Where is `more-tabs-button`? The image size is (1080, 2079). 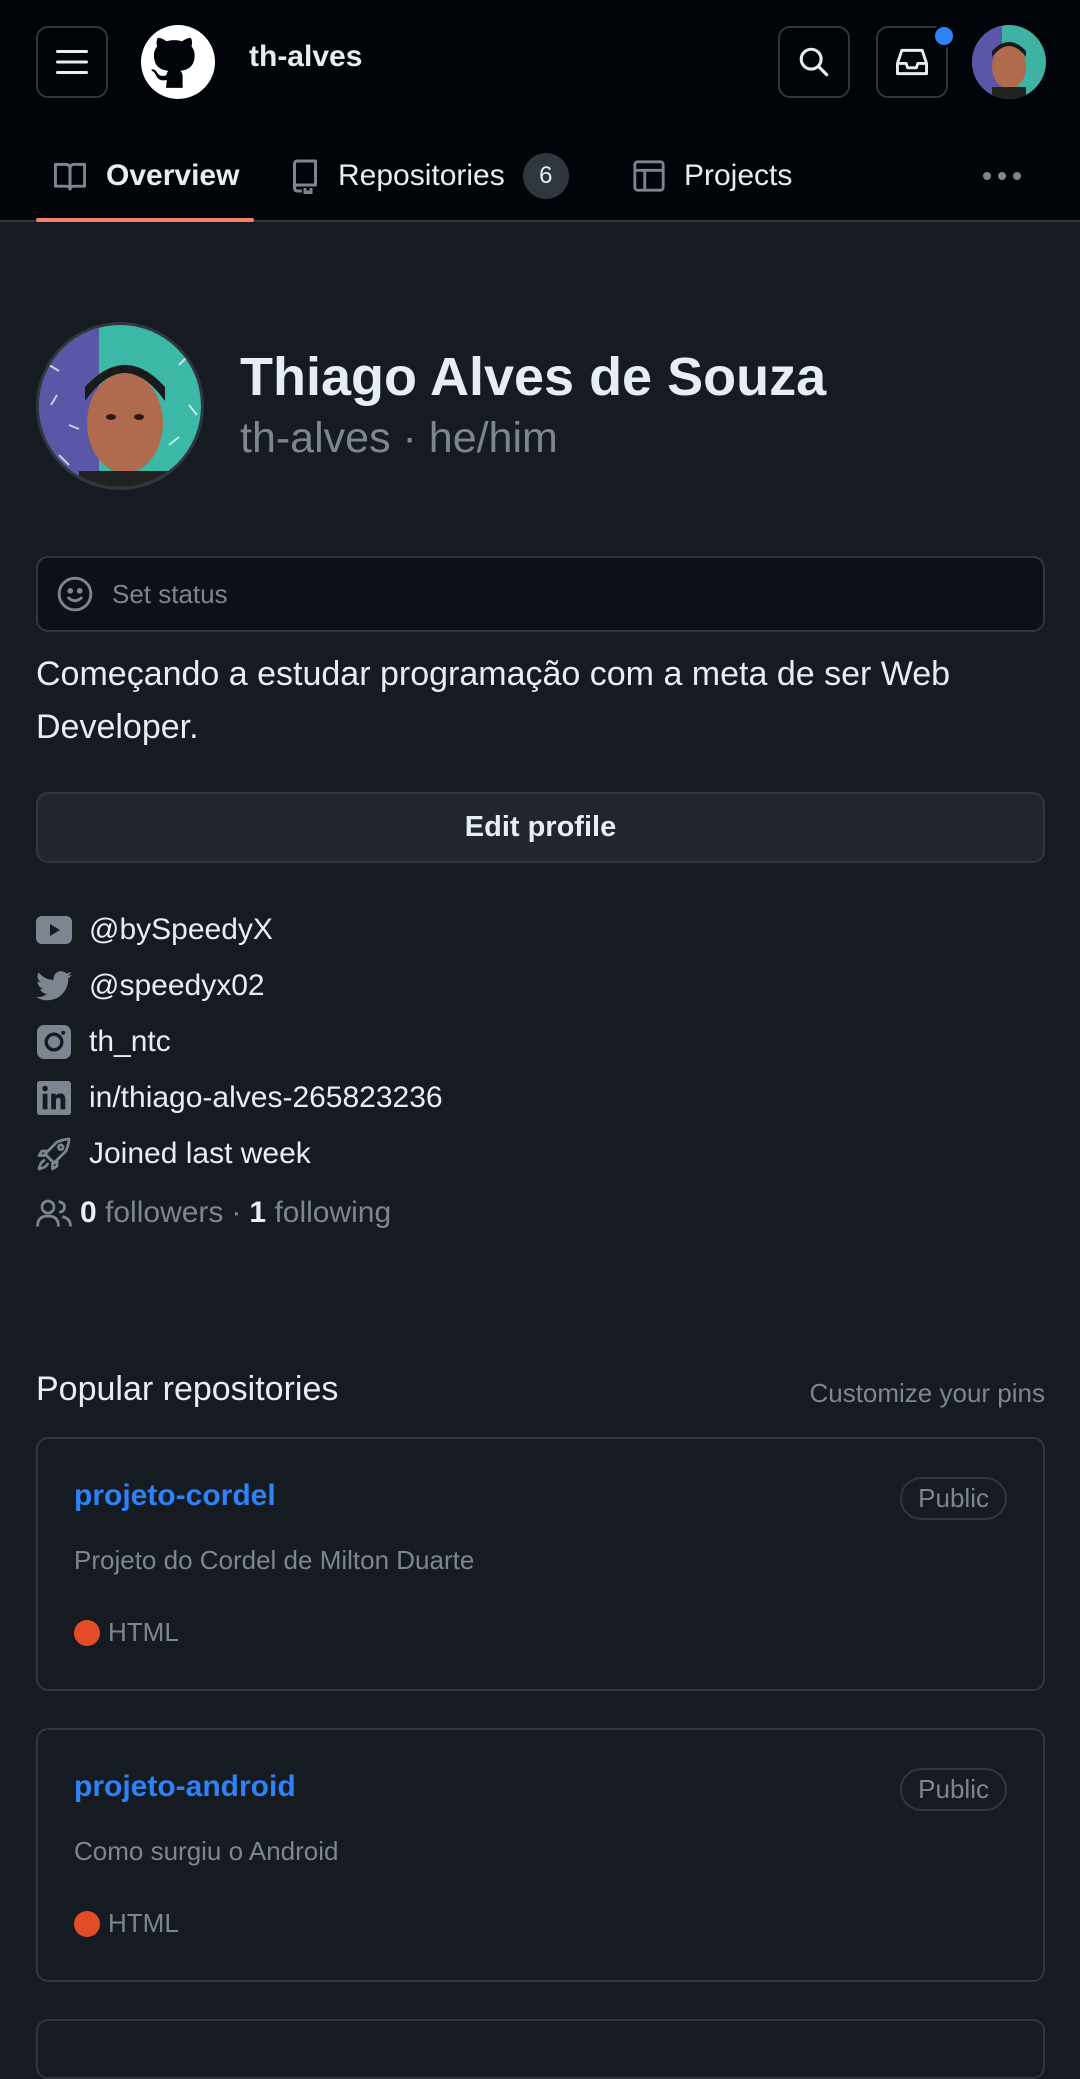
more-tabs-button is located at coordinates (1002, 176).